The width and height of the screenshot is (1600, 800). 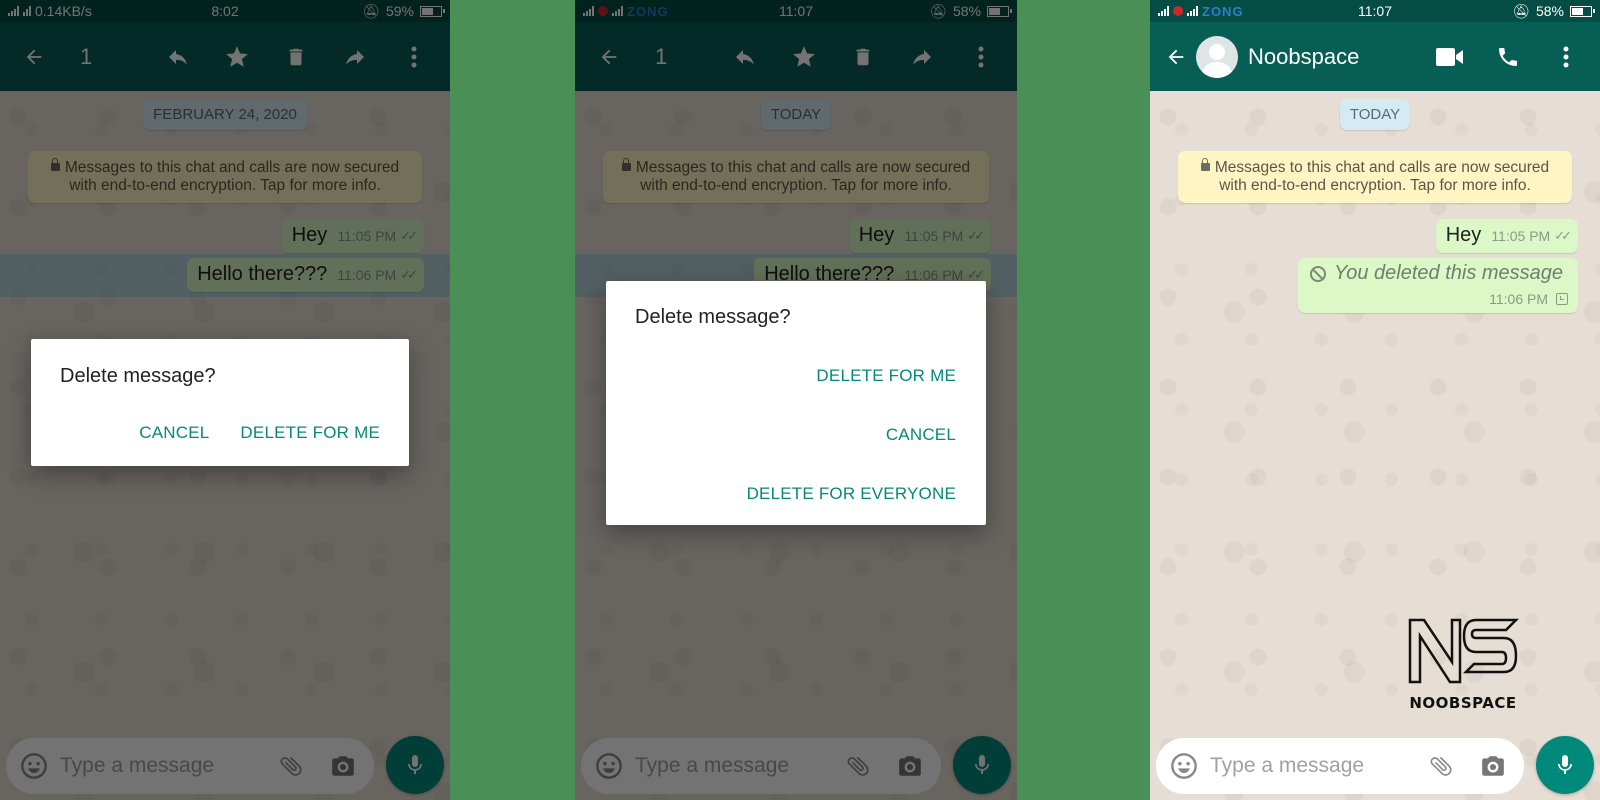 I want to click on camera-button, so click(x=1493, y=766).